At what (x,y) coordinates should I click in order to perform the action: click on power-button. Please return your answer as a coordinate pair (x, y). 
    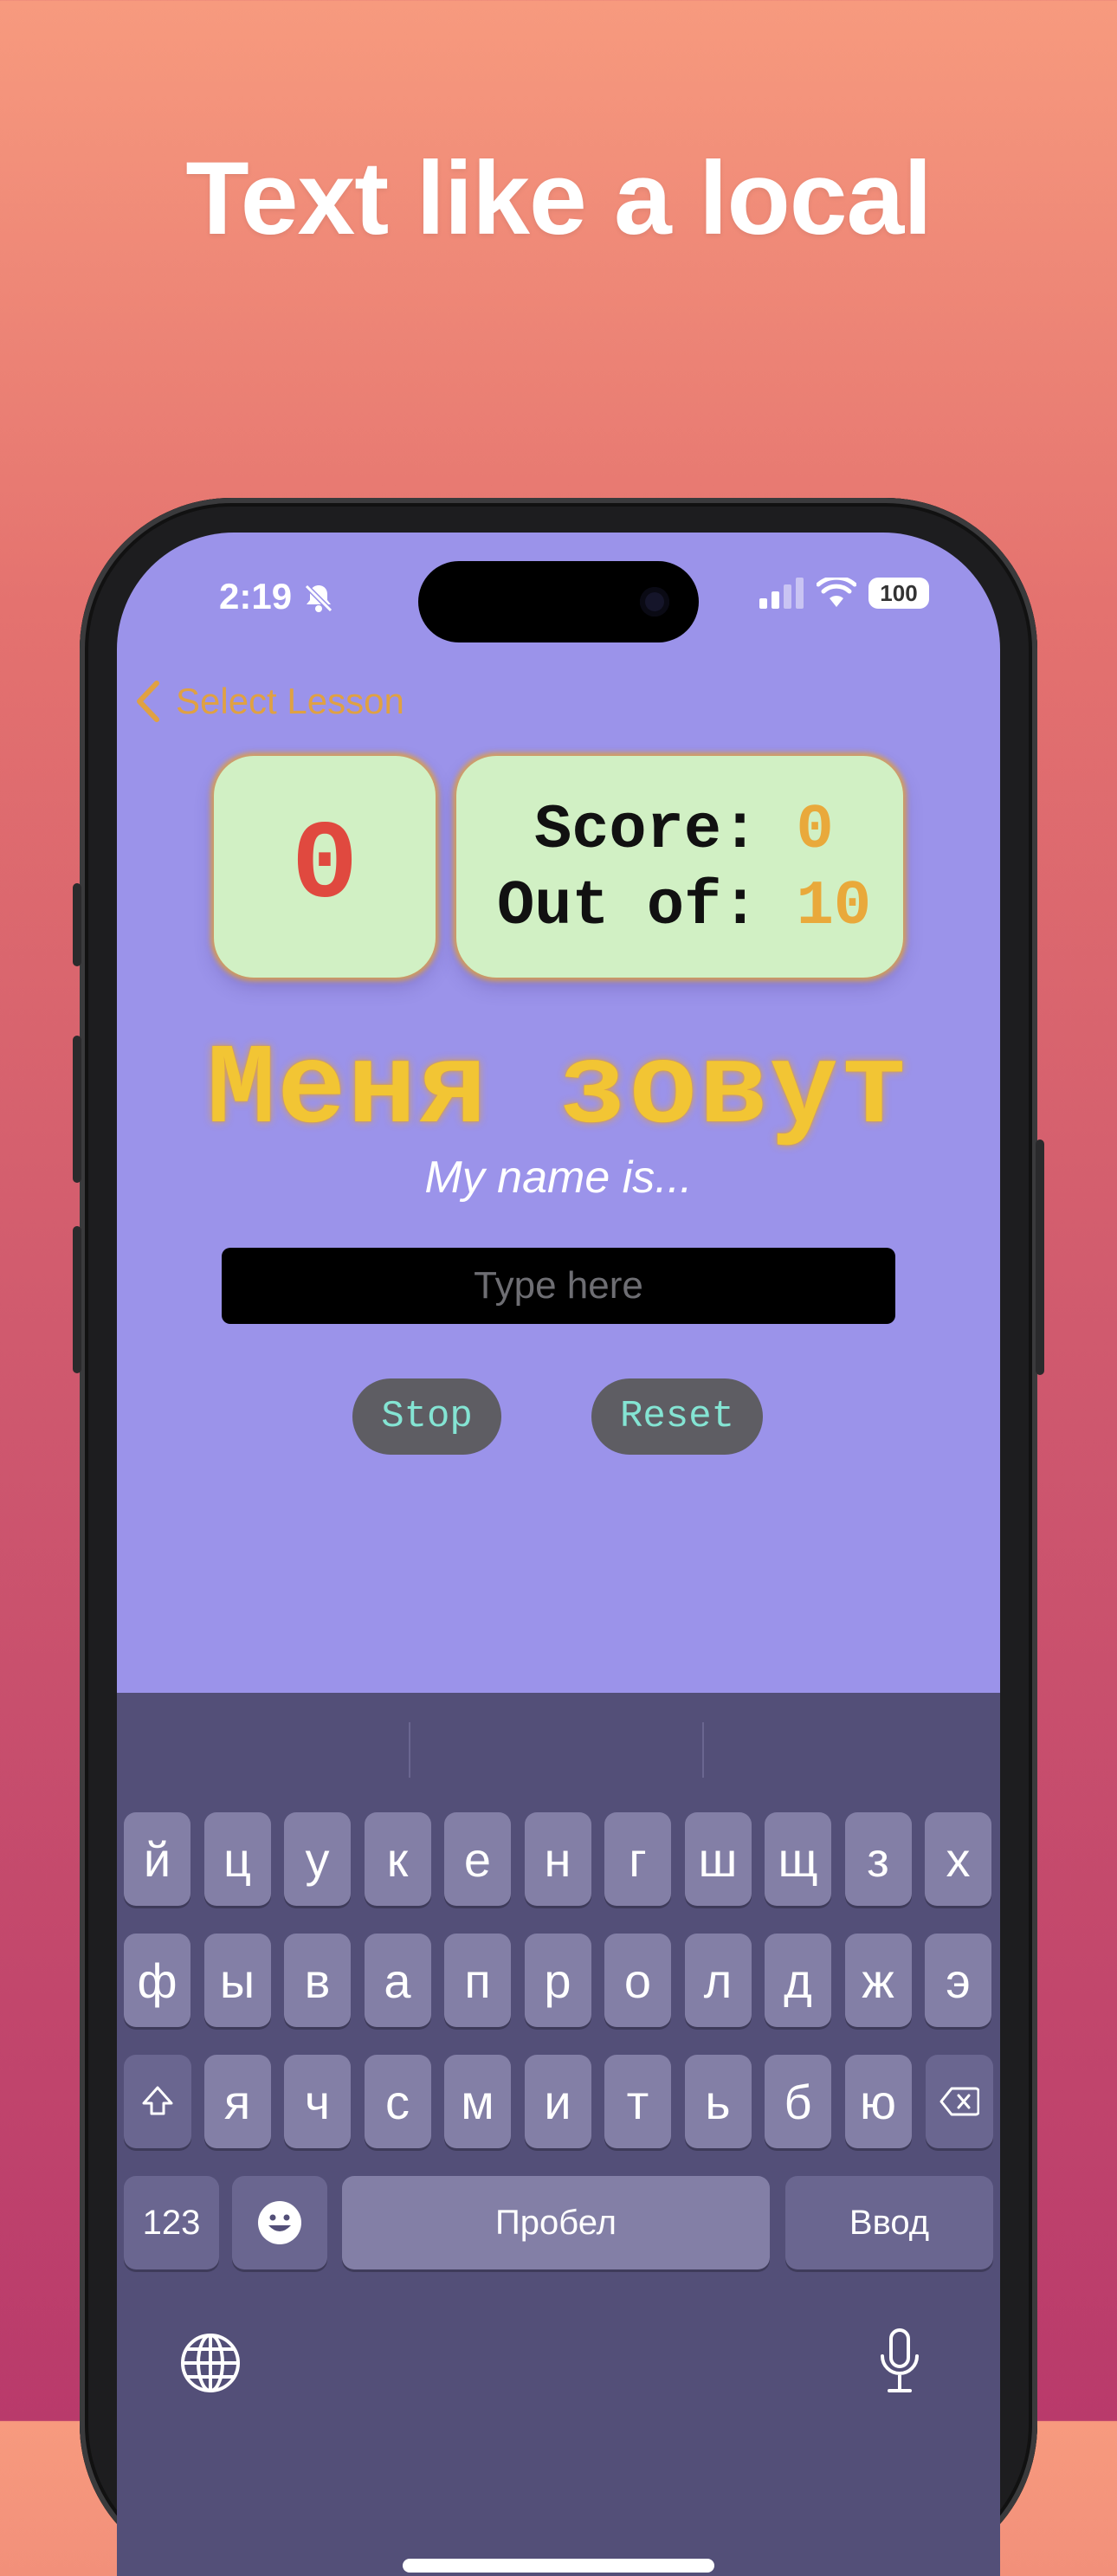
    Looking at the image, I should click on (1040, 1257).